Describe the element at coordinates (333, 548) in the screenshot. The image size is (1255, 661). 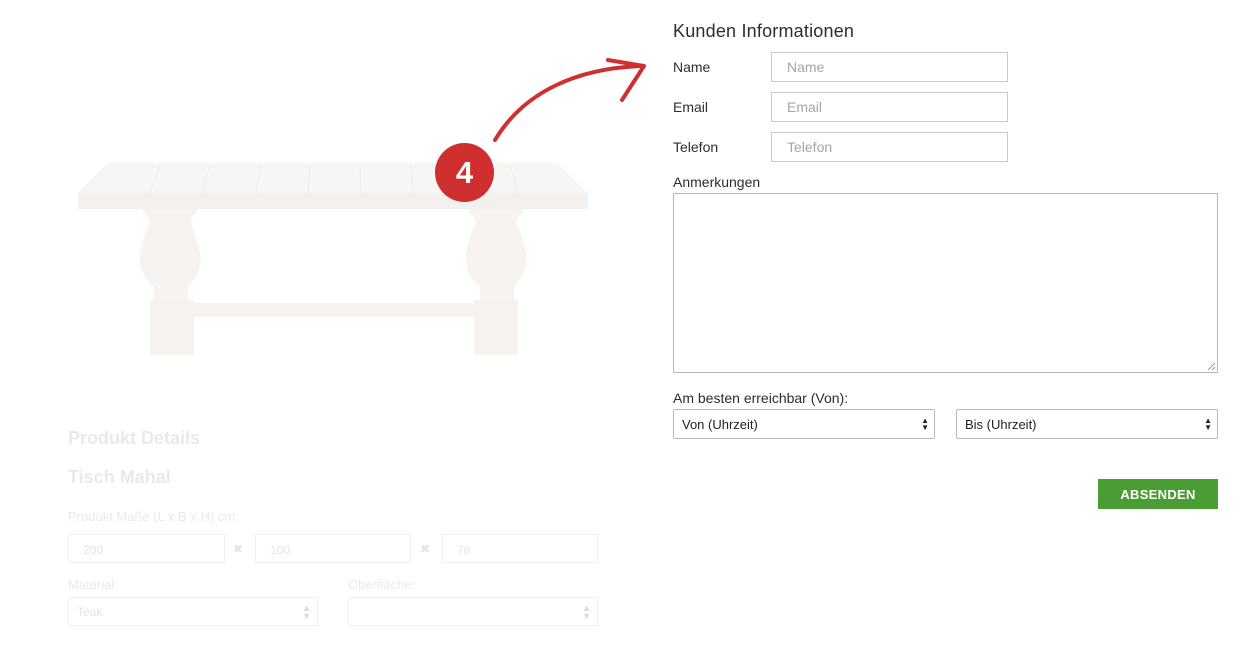
I see `dim-width-input: 100` at that location.